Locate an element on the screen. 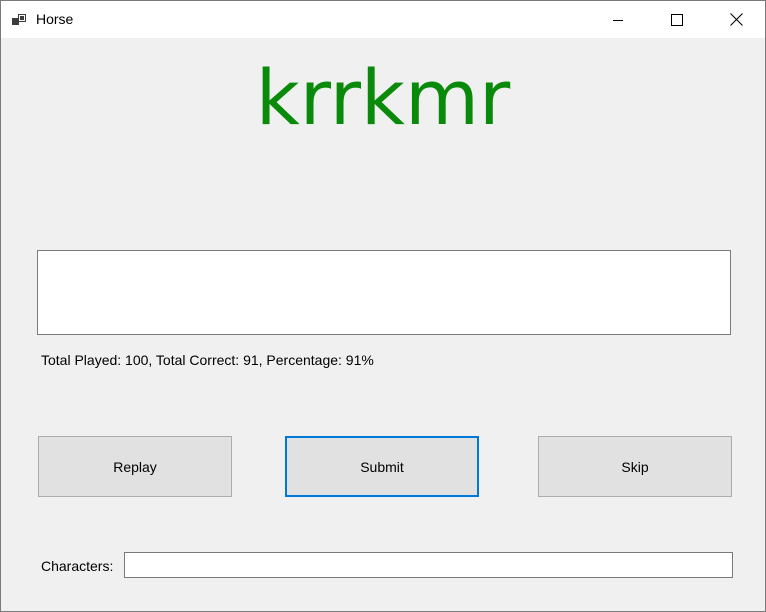 The height and width of the screenshot is (612, 766). maximize-button is located at coordinates (677, 19).